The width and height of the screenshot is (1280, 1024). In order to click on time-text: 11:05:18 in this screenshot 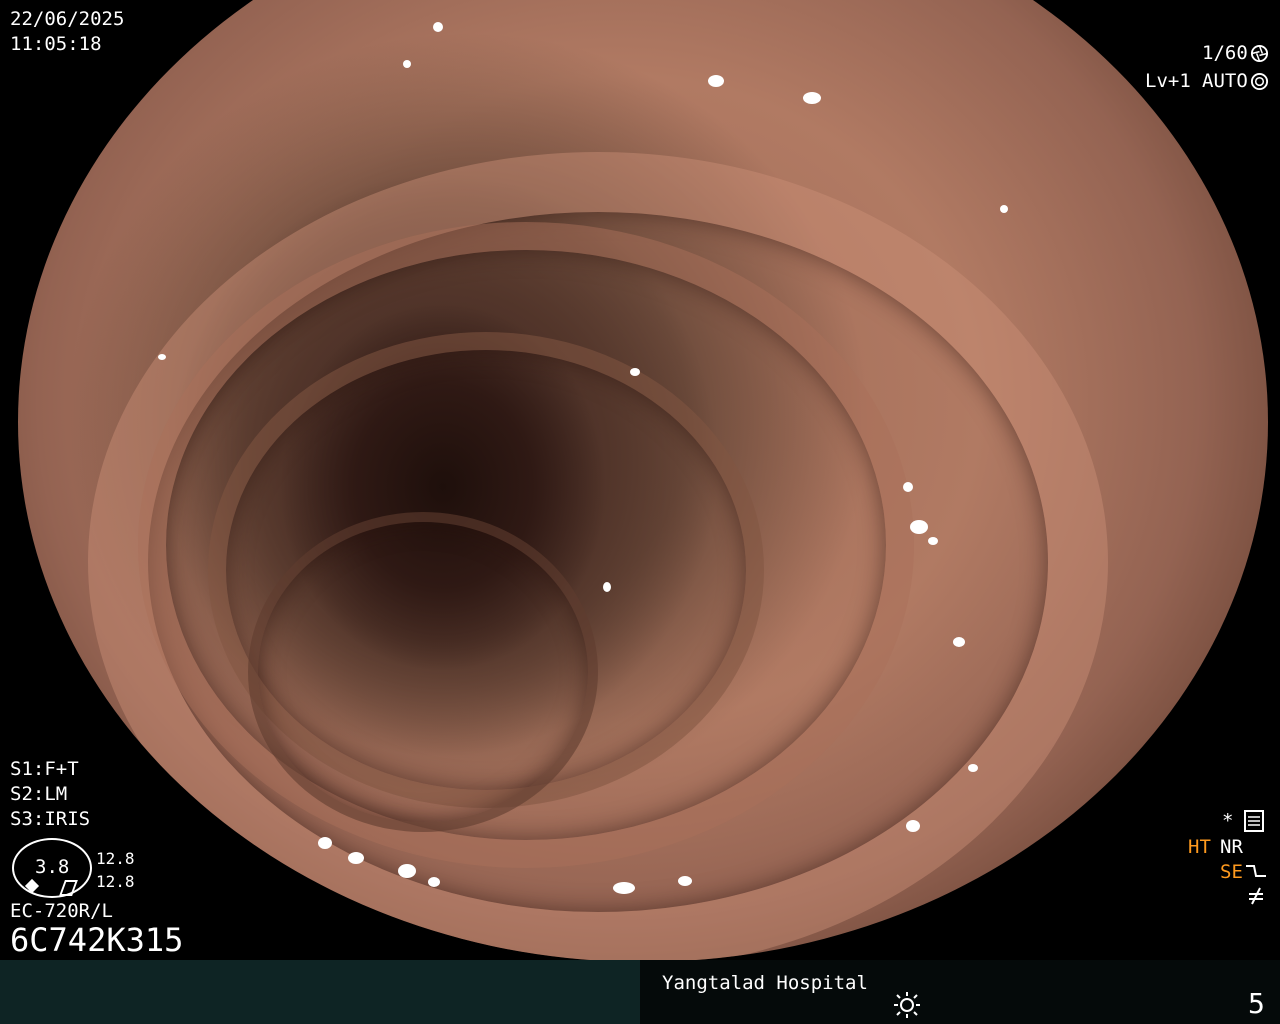, I will do `click(56, 44)`.